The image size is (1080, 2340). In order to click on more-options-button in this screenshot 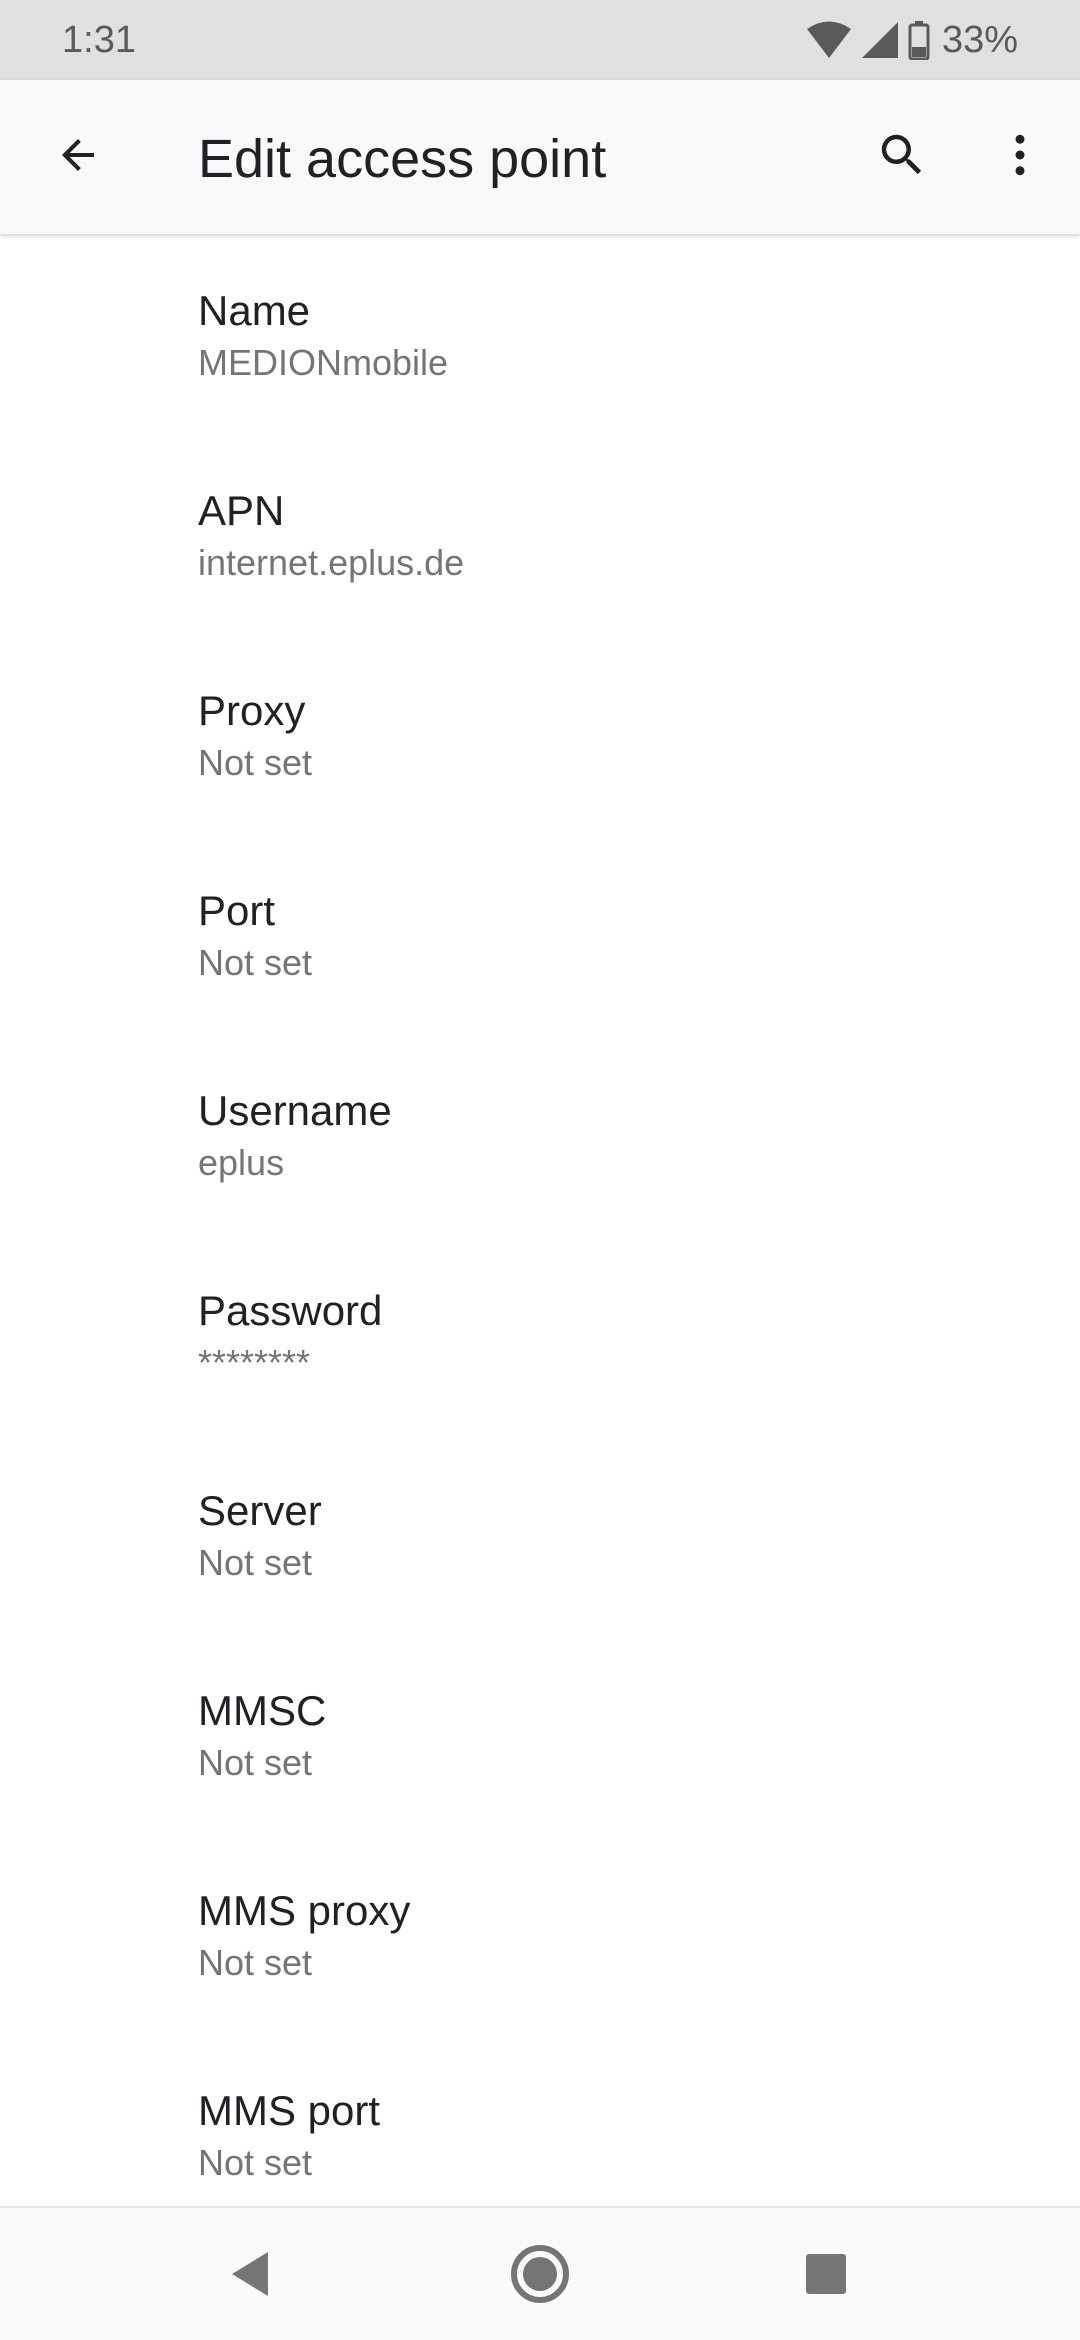, I will do `click(1020, 157)`.